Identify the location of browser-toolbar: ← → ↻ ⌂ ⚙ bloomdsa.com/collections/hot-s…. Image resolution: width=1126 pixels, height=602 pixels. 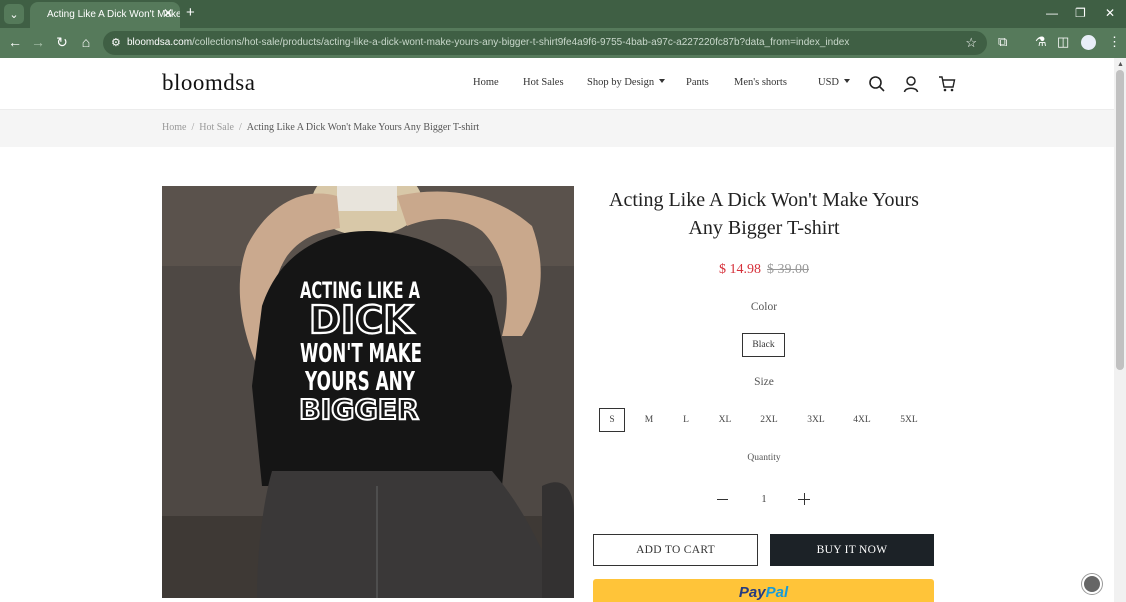
(563, 43).